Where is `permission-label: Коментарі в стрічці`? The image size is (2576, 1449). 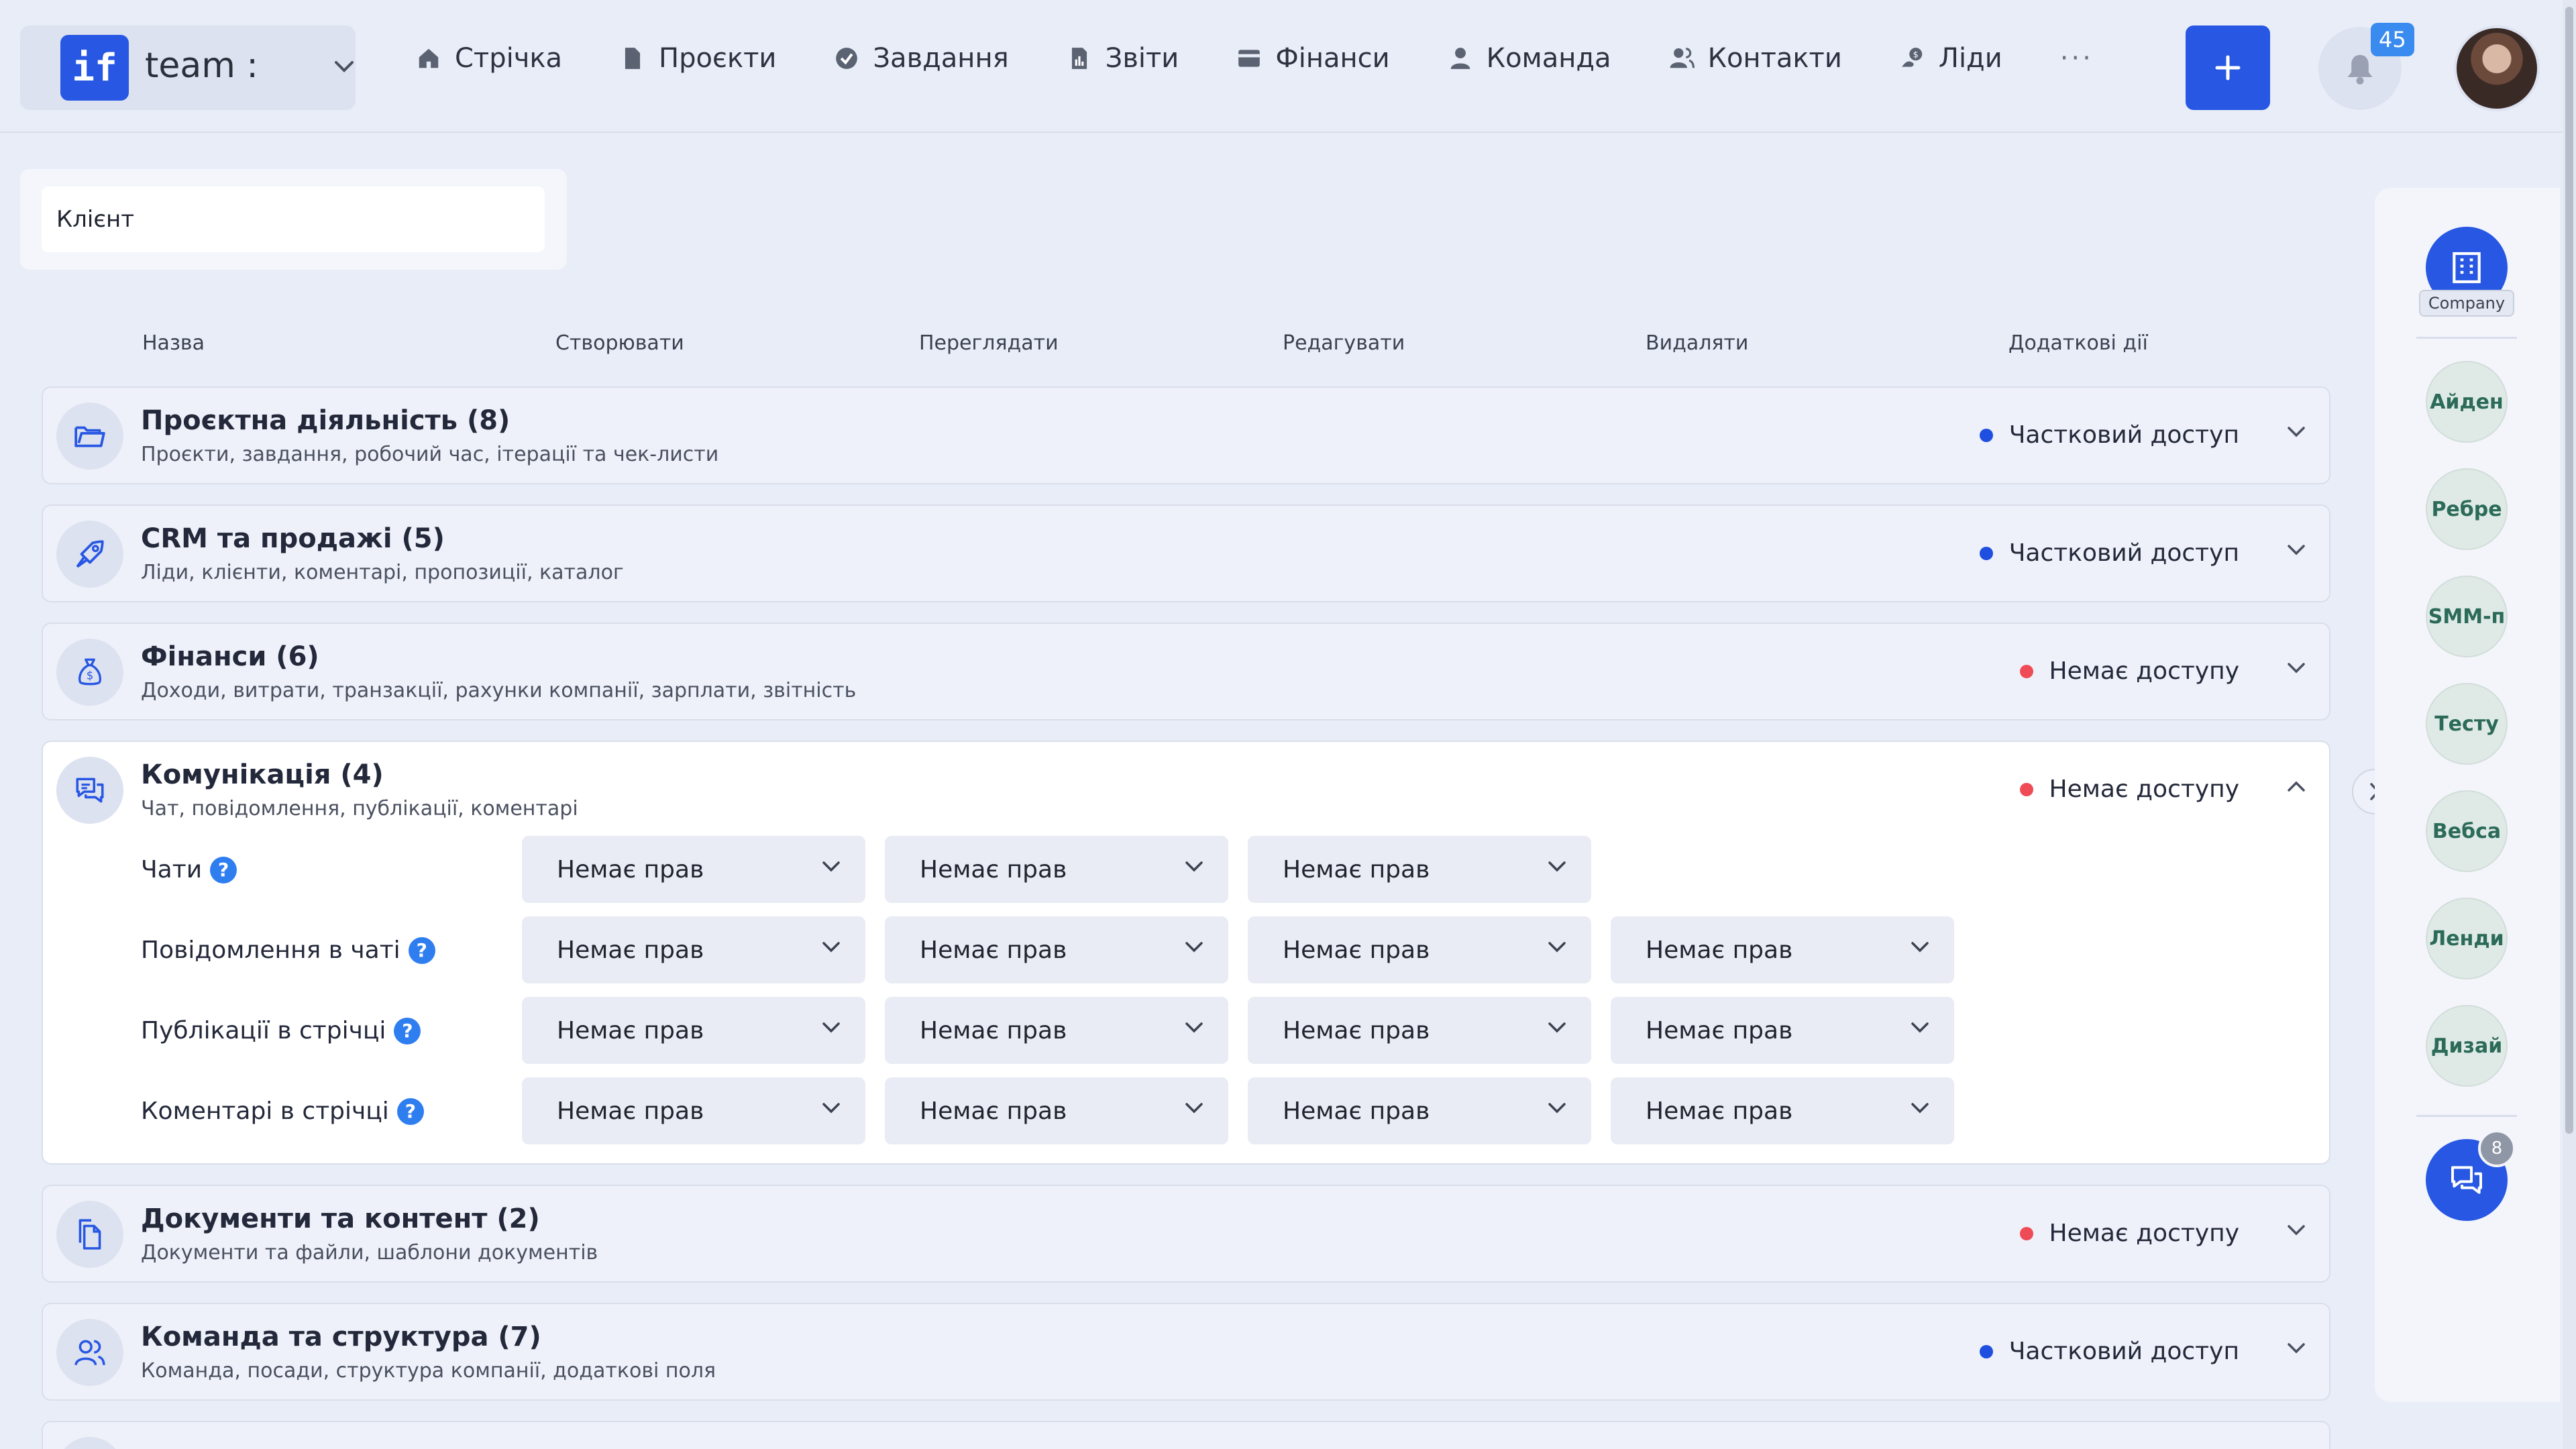 permission-label: Коментарі в стрічці is located at coordinates (265, 1111).